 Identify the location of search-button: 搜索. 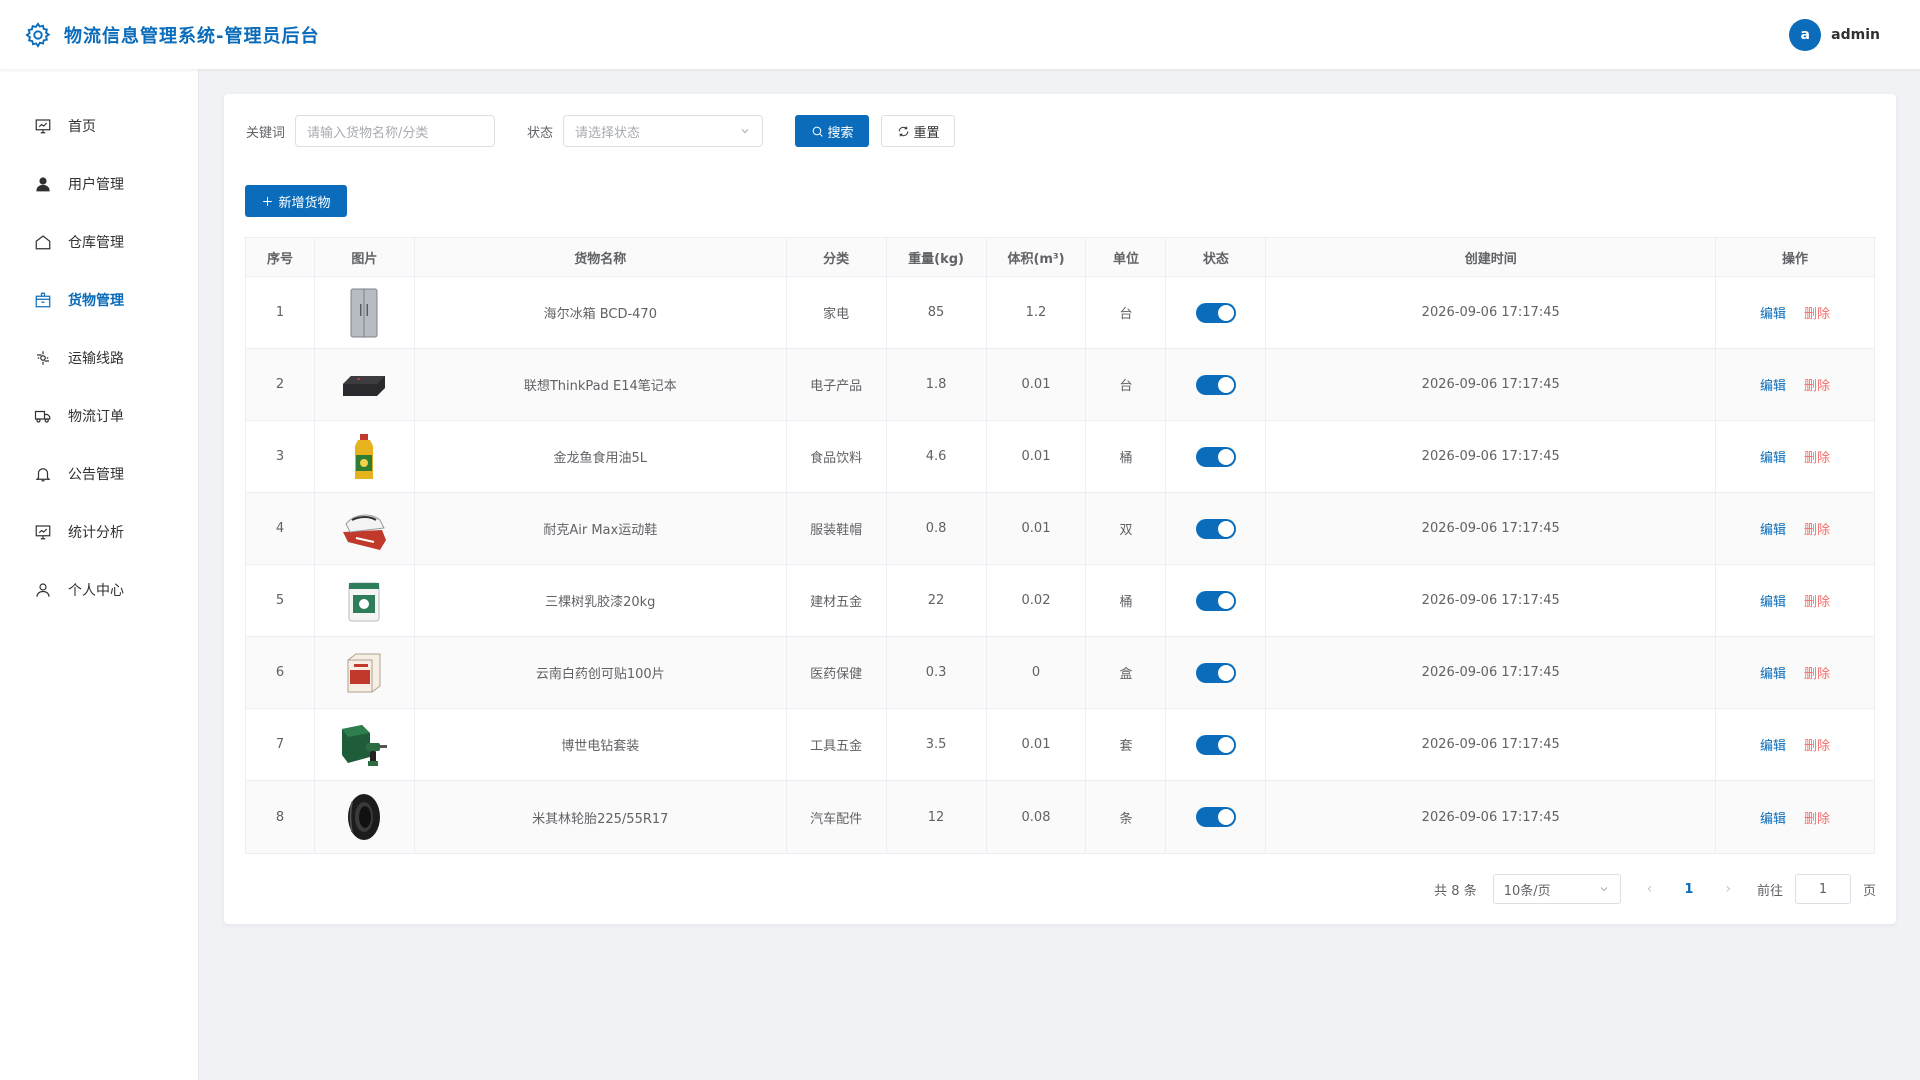
(832, 131).